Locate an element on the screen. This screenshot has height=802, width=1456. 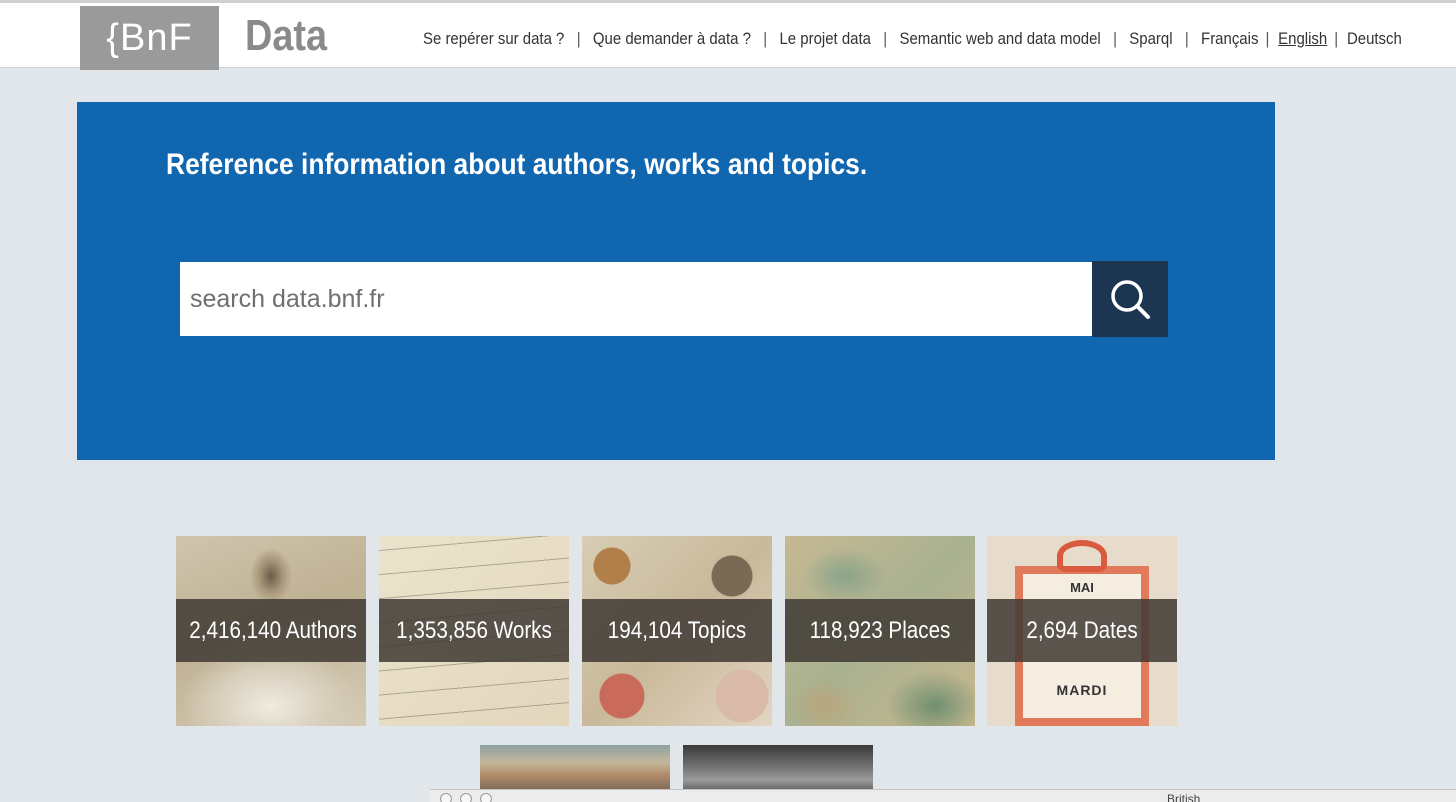
tile-places: 118,923 Places is located at coordinates (880, 631).